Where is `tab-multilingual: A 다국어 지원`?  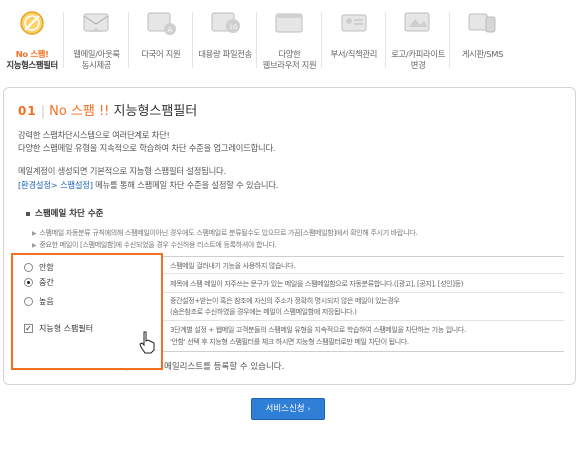
tab-multilingual: A 다국어 지원 is located at coordinates (161, 40).